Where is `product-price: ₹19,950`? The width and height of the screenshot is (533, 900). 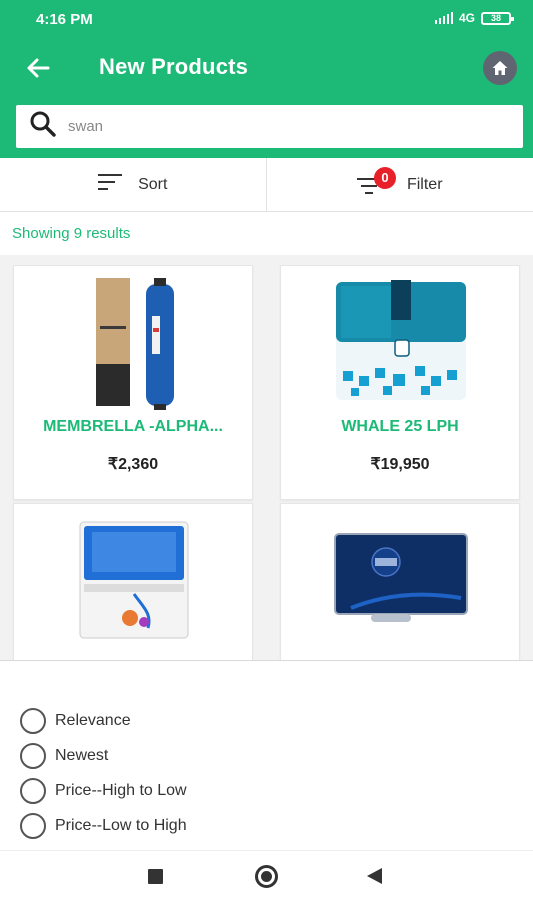 product-price: ₹19,950 is located at coordinates (400, 464).